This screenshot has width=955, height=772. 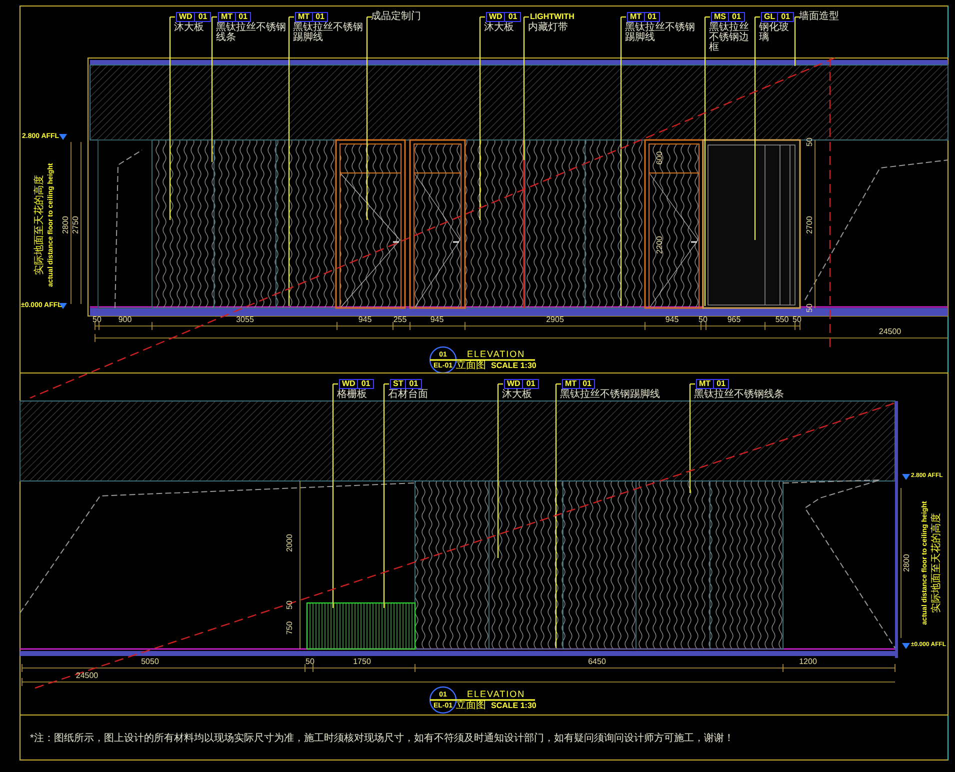 What do you see at coordinates (808, 662) in the screenshot?
I see `dimension-value: 1200` at bounding box center [808, 662].